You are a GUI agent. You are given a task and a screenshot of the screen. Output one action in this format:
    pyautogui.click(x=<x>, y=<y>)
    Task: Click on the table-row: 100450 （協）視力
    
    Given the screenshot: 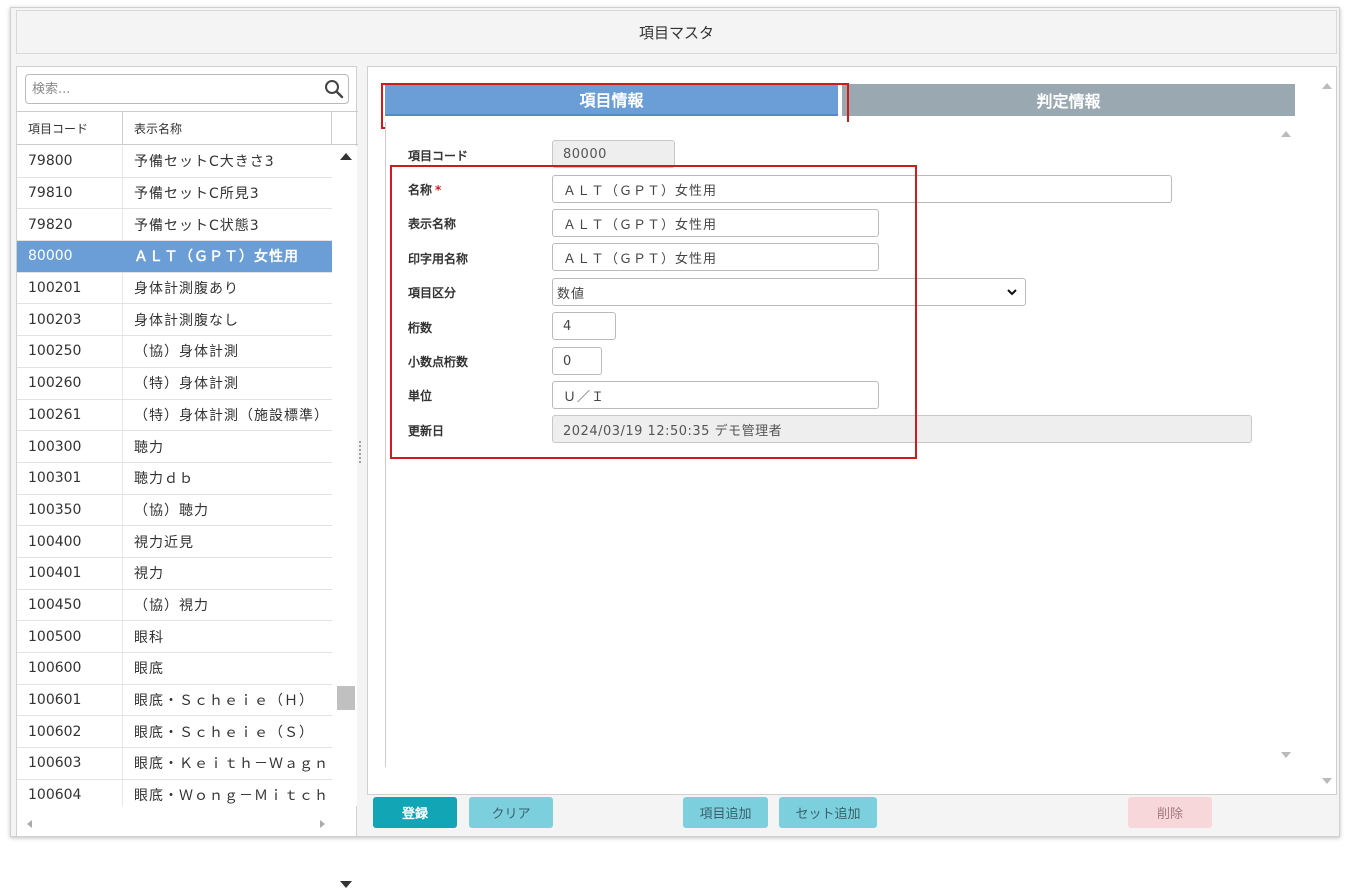 What is the action you would take?
    pyautogui.click(x=174, y=605)
    